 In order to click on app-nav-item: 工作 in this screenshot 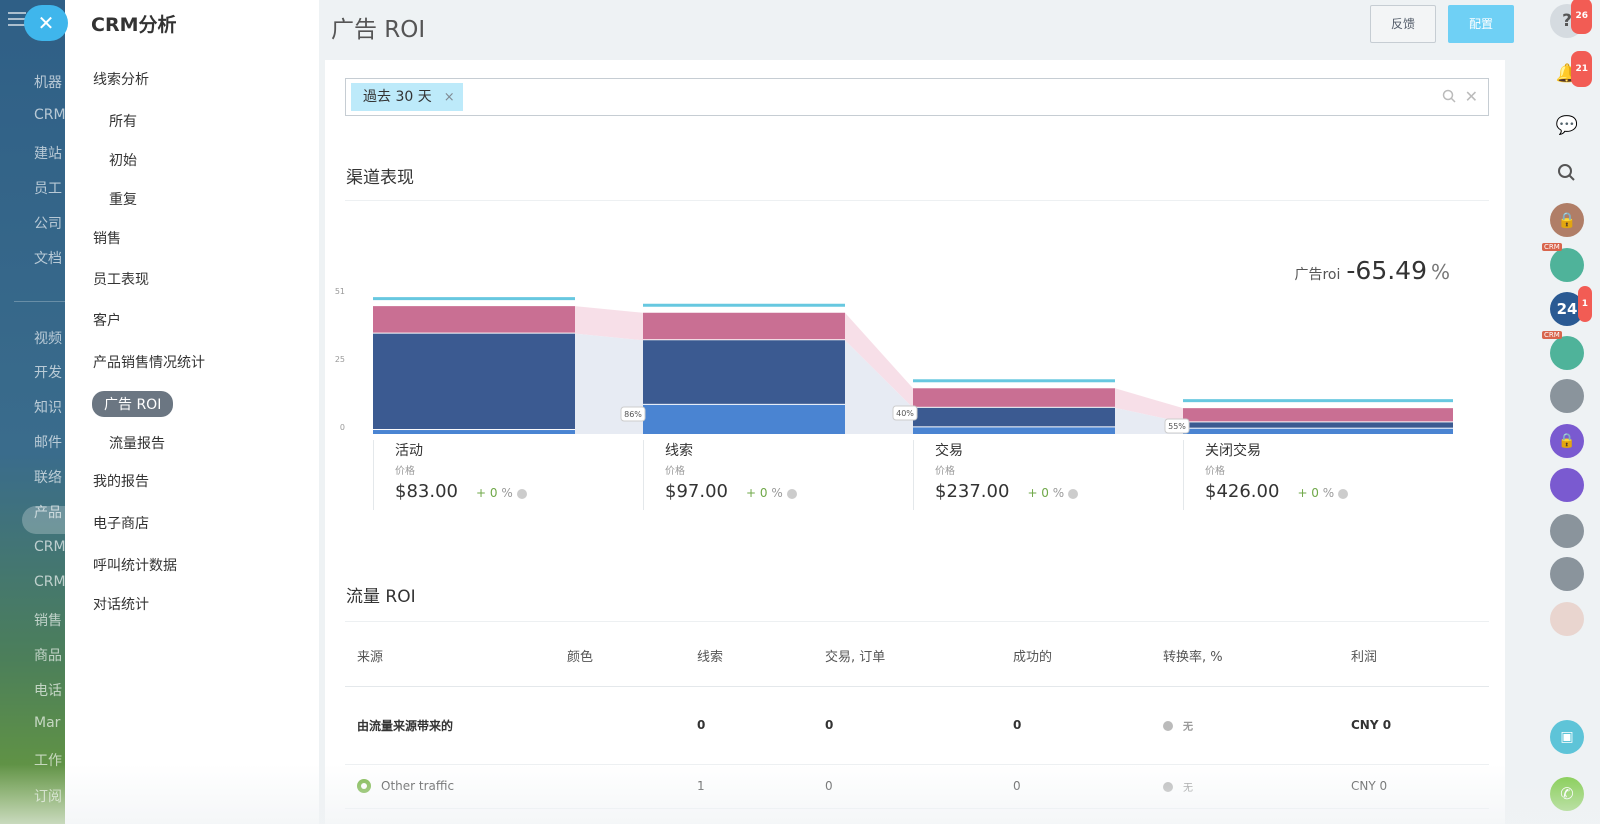, I will do `click(48, 760)`.